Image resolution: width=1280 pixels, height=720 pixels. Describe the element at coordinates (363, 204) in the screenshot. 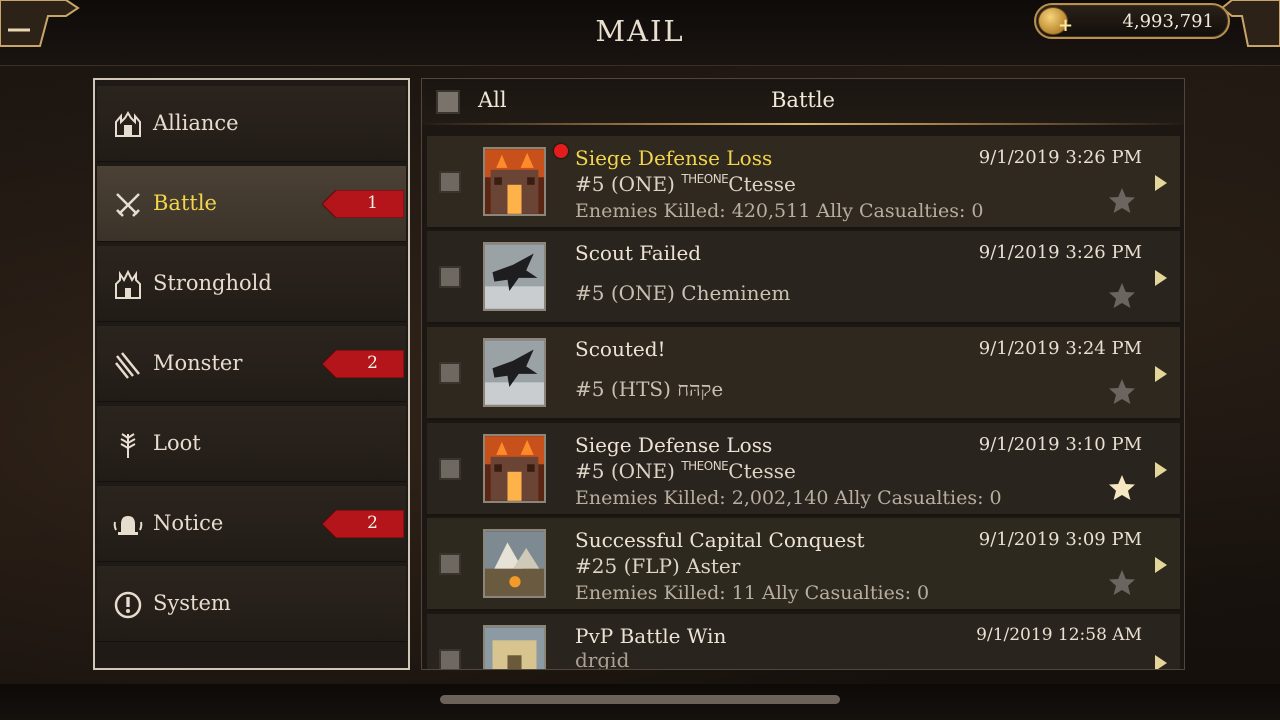

I see `unread-count-badge: 1` at that location.